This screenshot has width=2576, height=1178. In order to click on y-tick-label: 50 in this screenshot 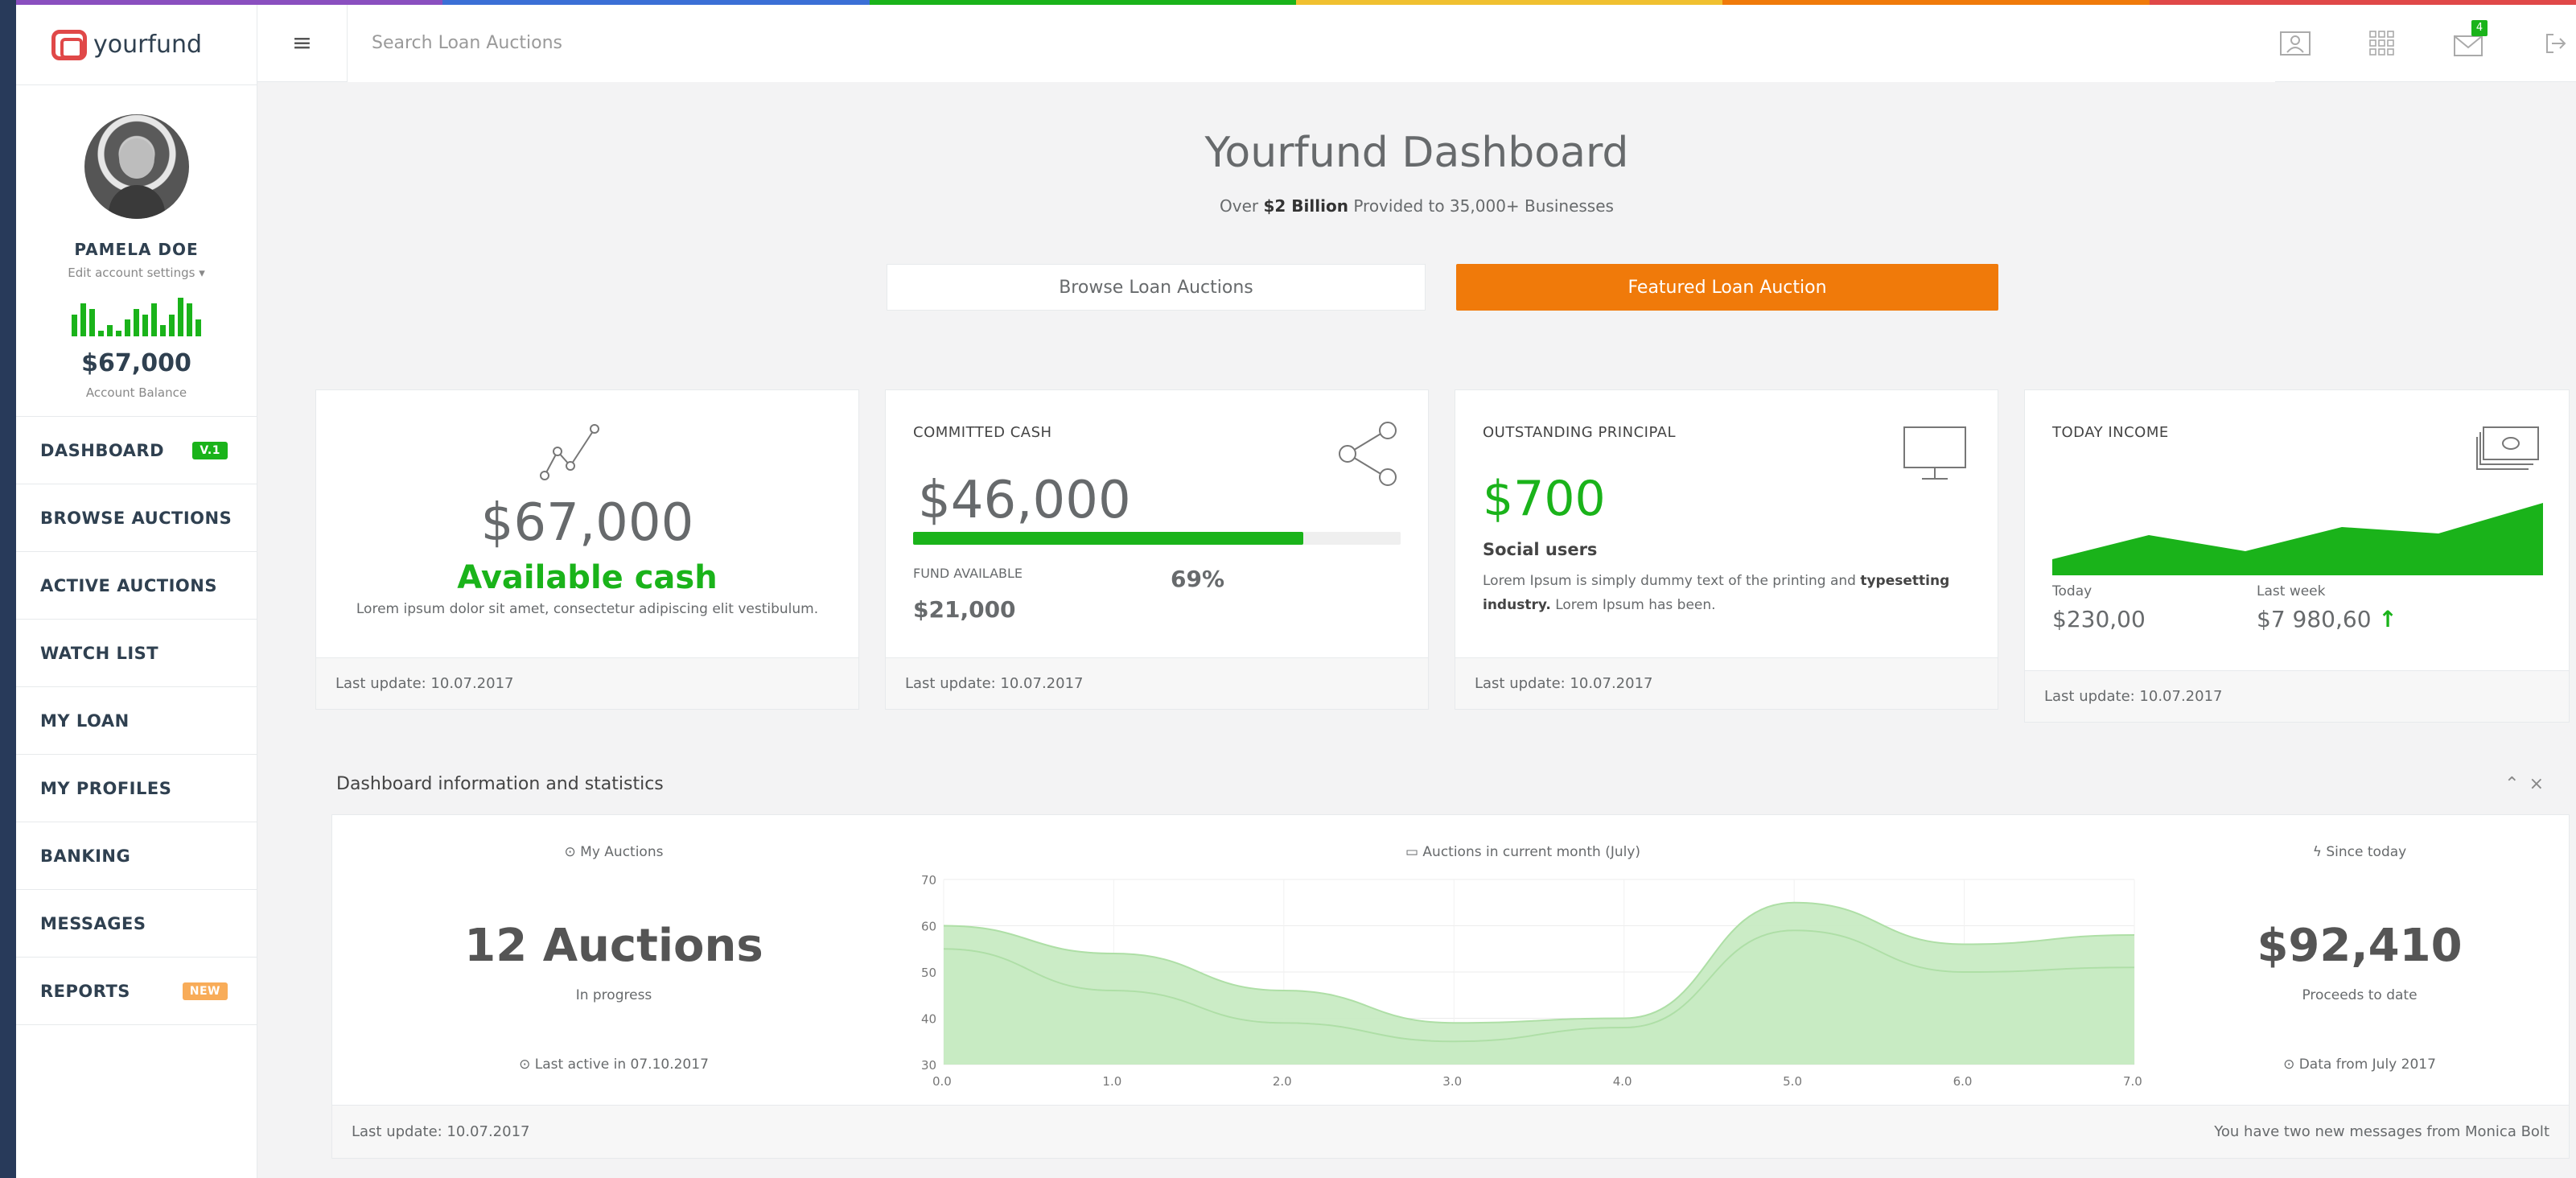, I will do `click(928, 973)`.